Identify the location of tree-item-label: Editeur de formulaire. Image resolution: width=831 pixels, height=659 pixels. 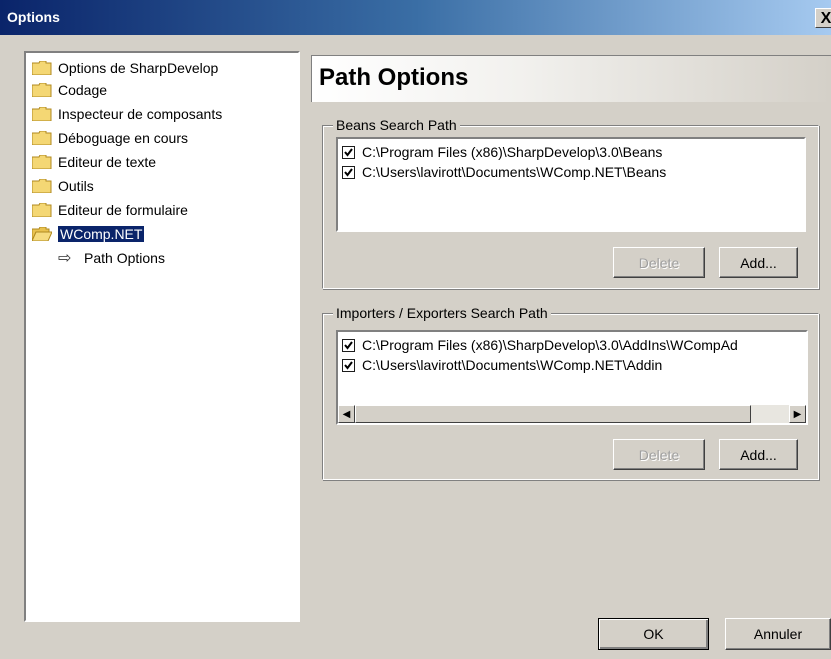
(123, 210).